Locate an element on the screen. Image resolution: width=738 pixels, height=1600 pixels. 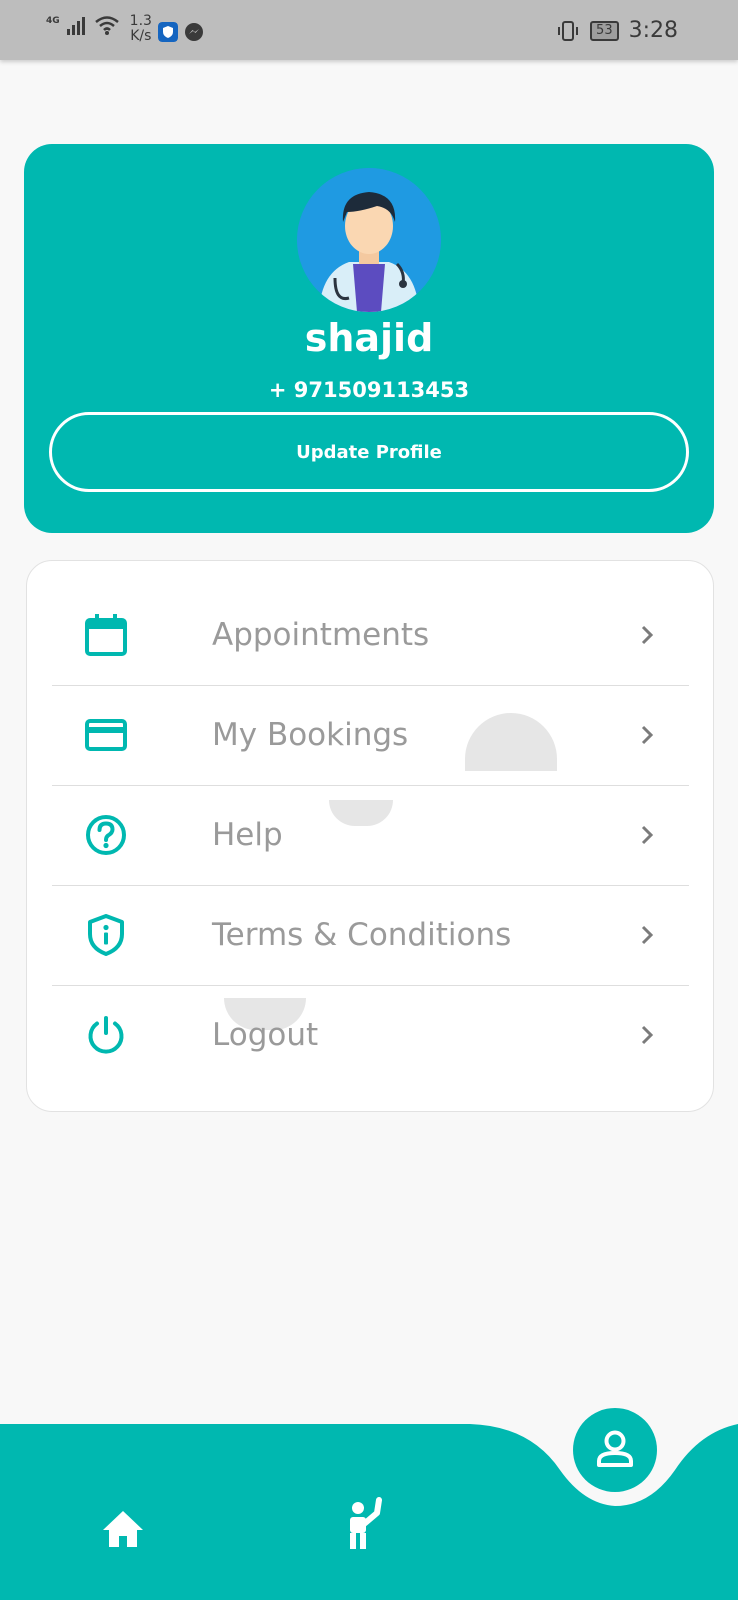
vibrate-icon is located at coordinates (568, 30).